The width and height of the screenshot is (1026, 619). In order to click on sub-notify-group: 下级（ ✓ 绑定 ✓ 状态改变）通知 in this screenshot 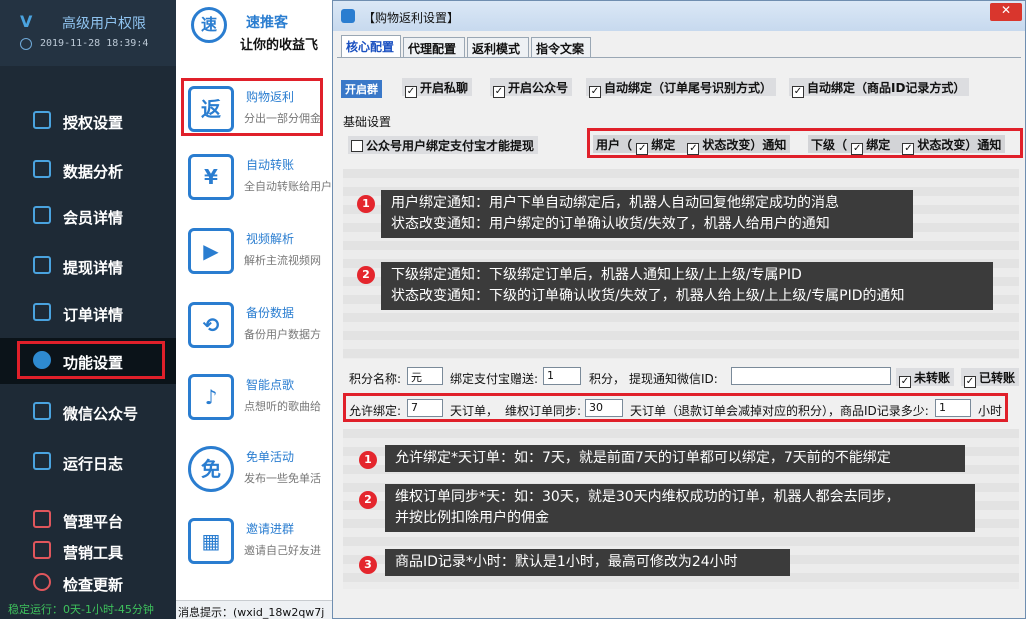, I will do `click(907, 145)`.